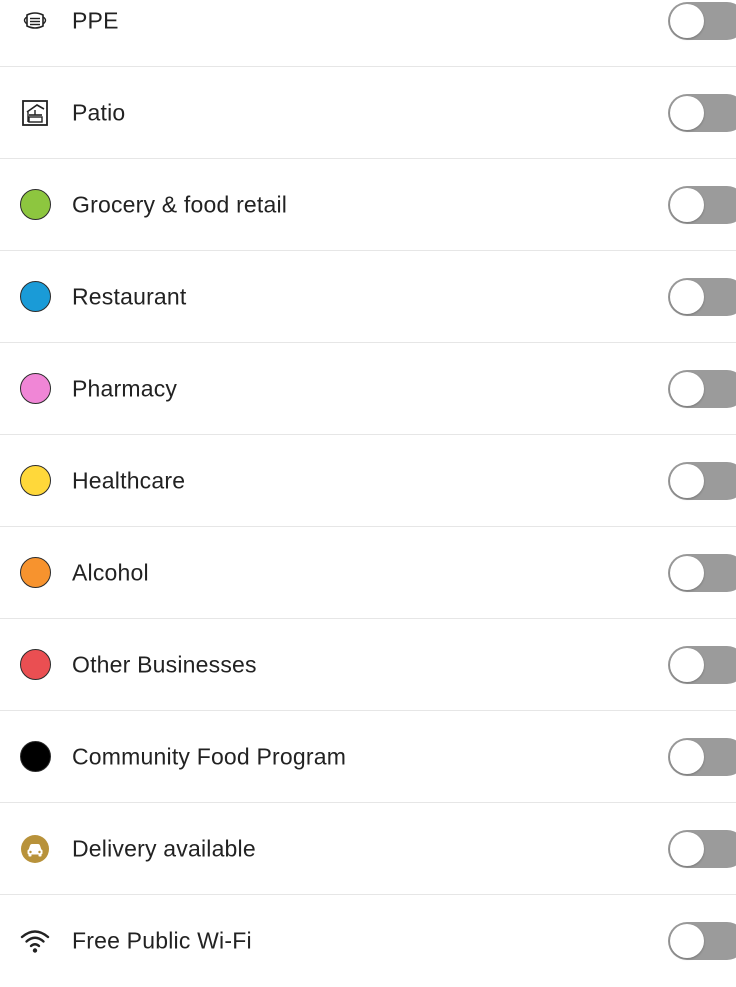 The width and height of the screenshot is (736, 987). I want to click on toggle-grocery, so click(702, 204).